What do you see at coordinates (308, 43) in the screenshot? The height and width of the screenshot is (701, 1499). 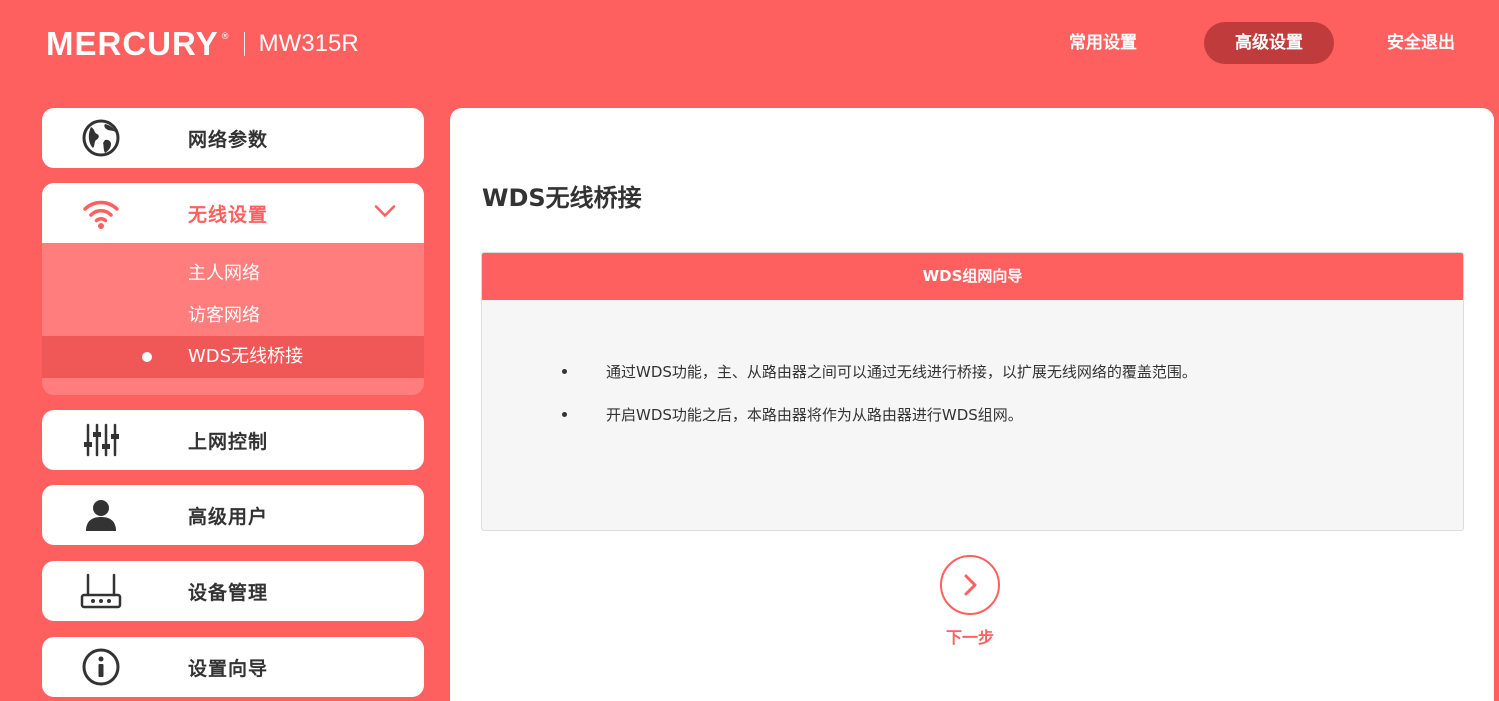 I see `model-name: MW315R` at bounding box center [308, 43].